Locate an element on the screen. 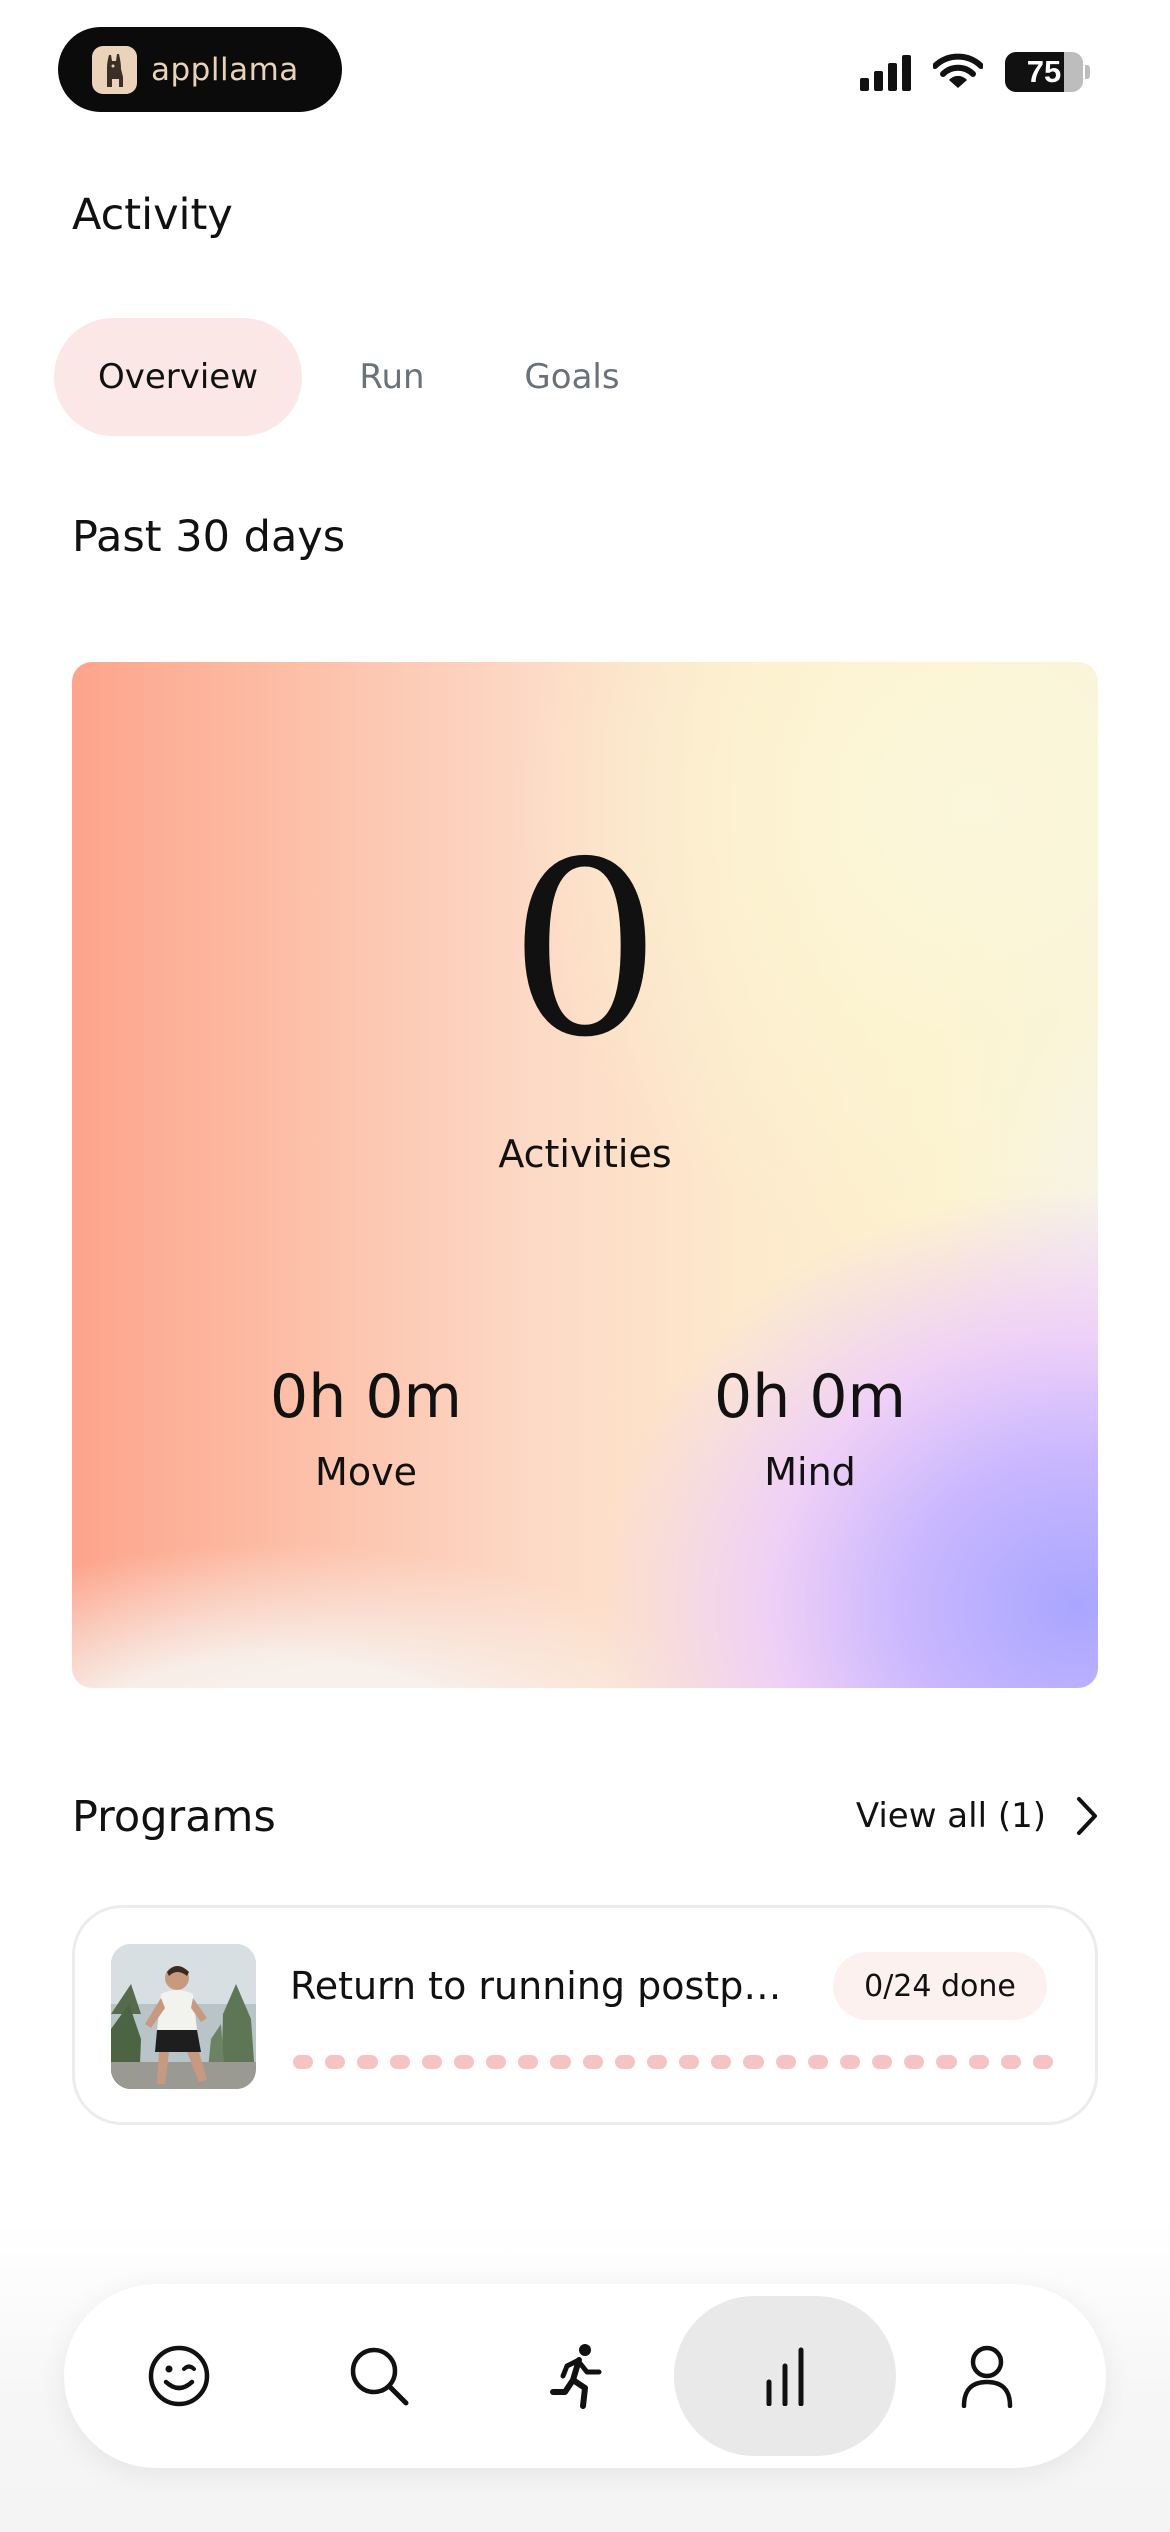 Image resolution: width=1170 pixels, height=2532 pixels. period-label: Past 30 days is located at coordinates (209, 537).